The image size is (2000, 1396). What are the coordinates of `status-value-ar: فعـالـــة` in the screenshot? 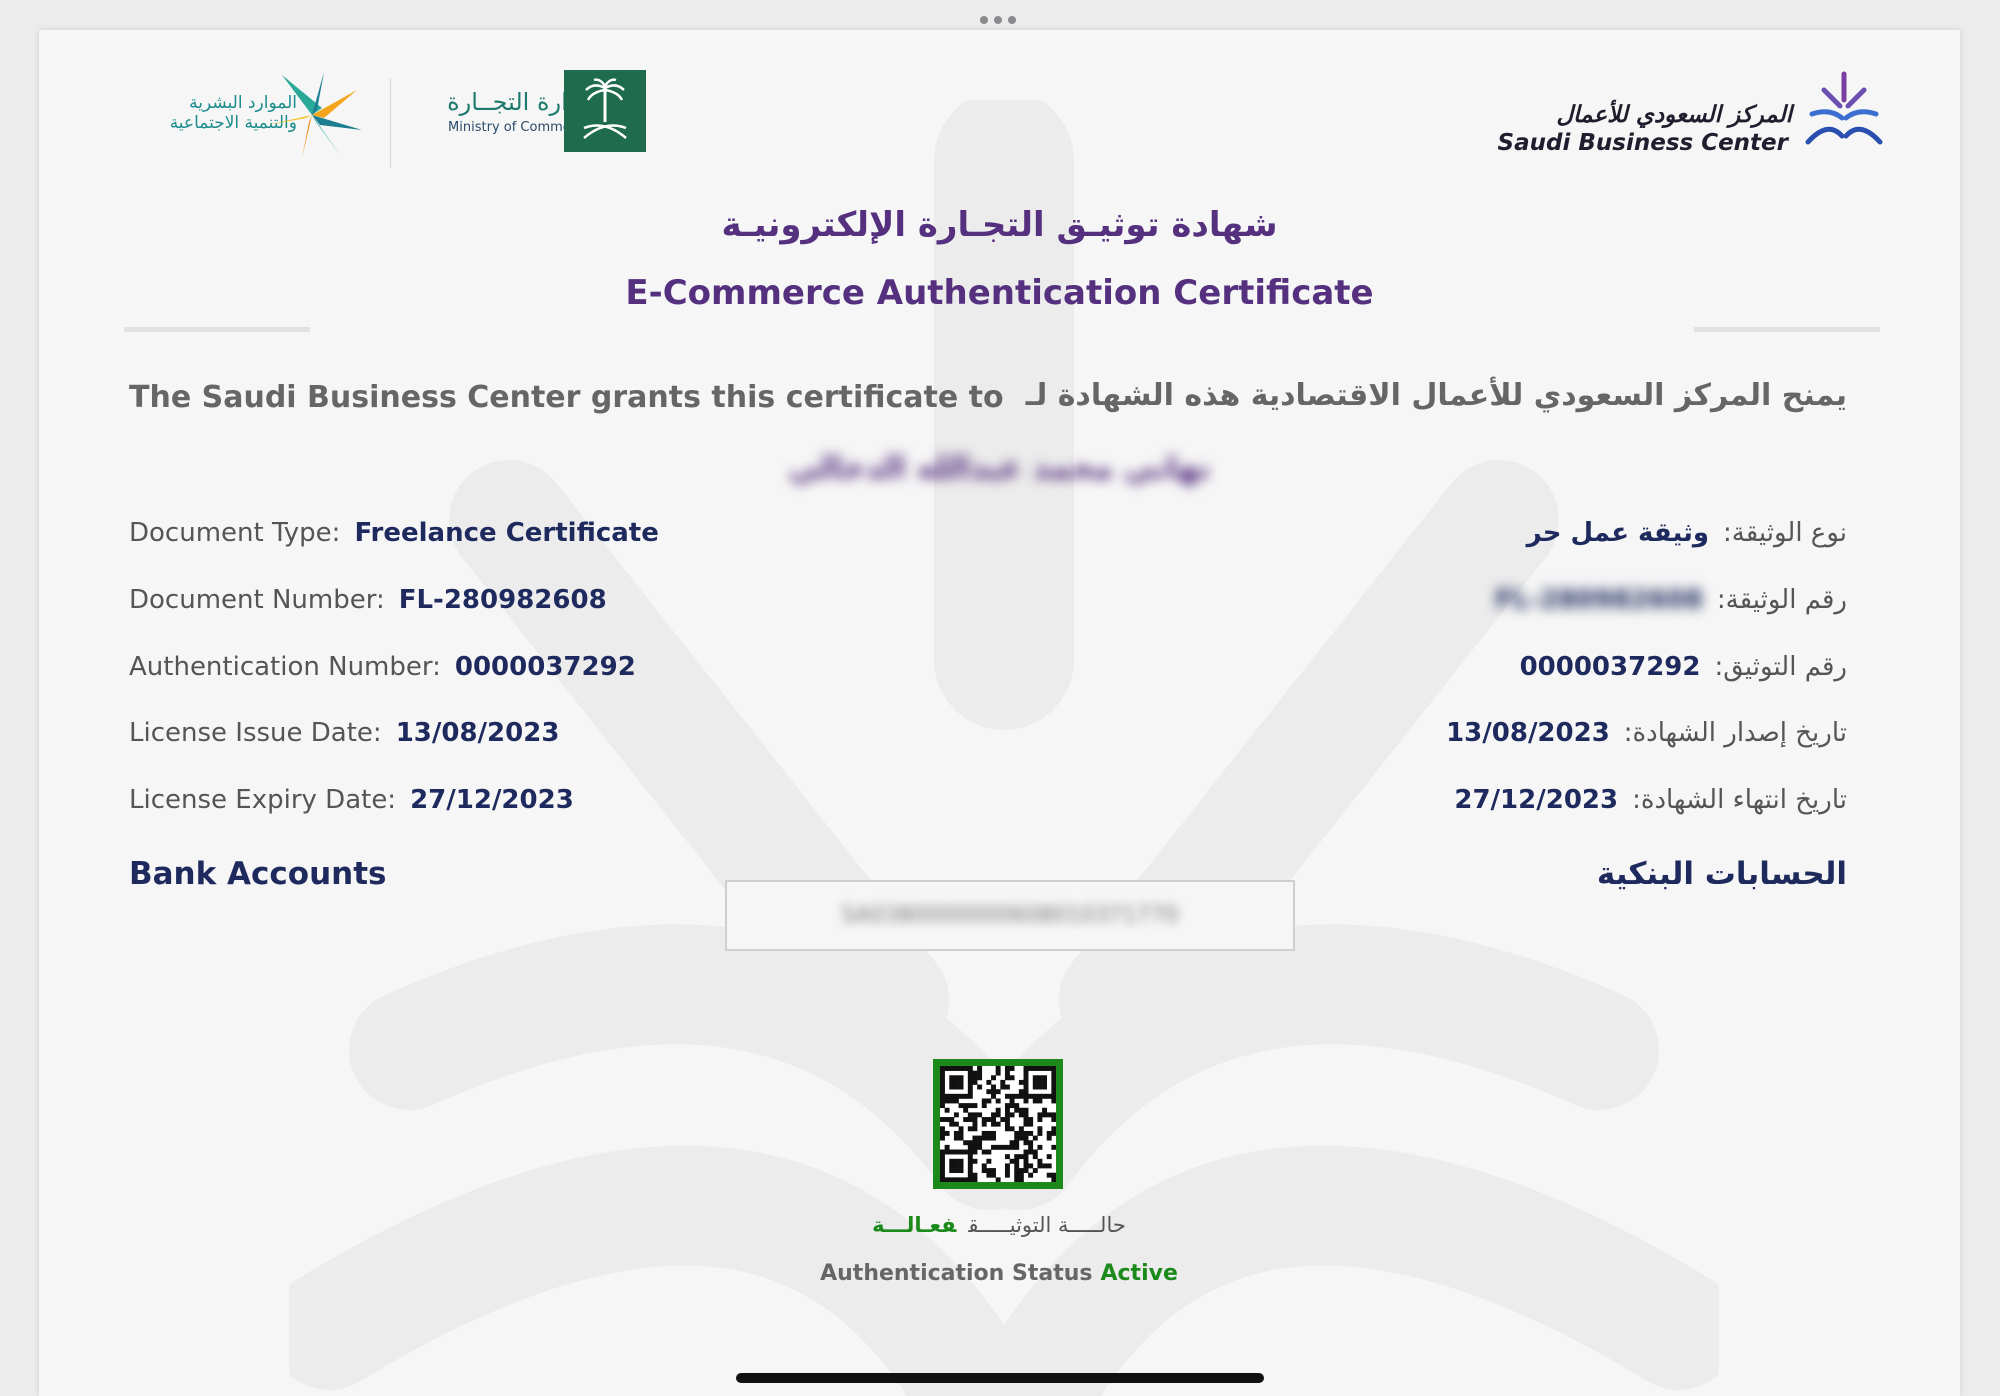 It's located at (914, 1225).